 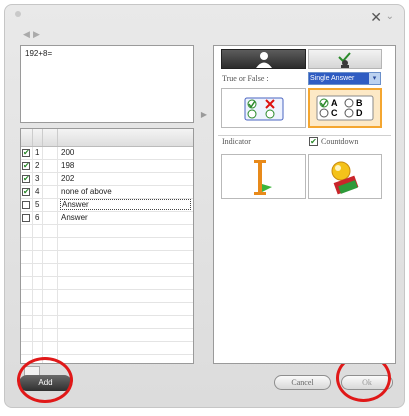 I want to click on next-question-icon: ▶, so click(x=36, y=34).